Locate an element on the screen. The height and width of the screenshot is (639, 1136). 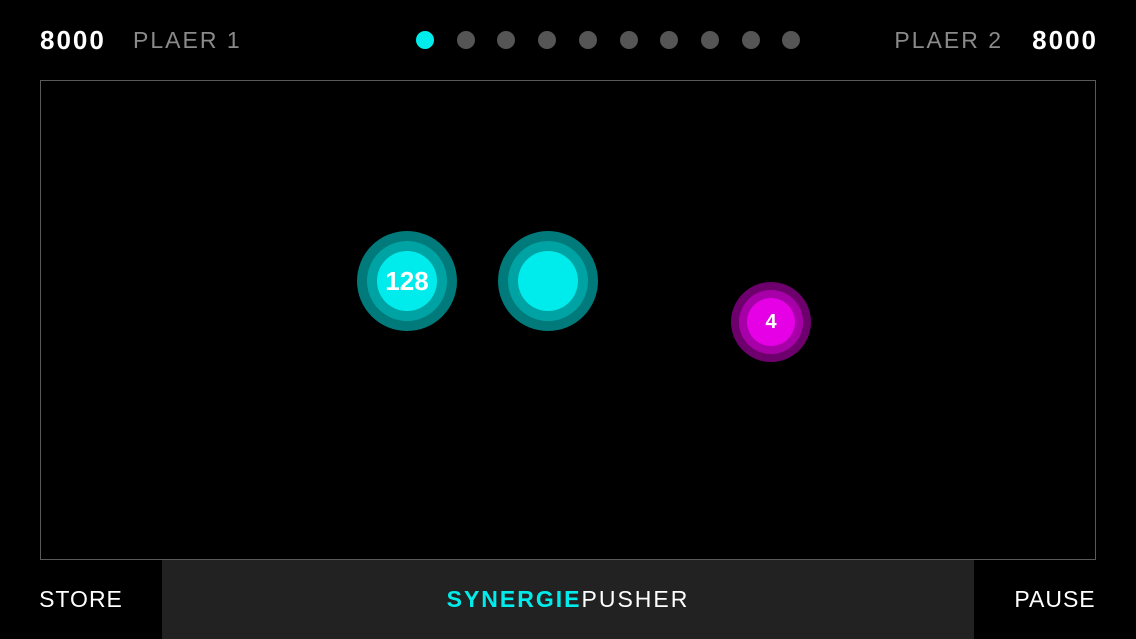
player2-name: PLAER 2 is located at coordinates (948, 40).